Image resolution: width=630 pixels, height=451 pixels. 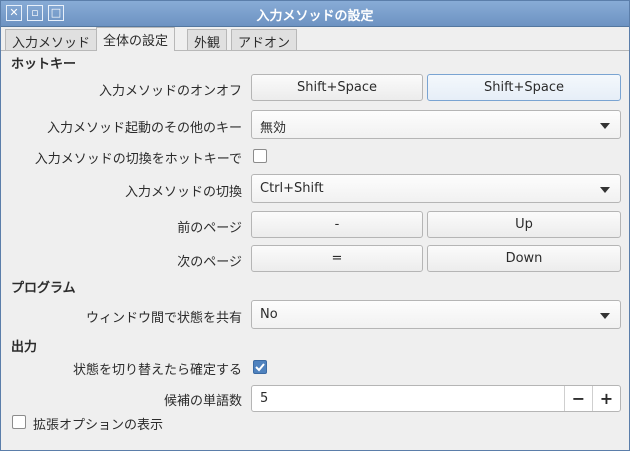 What do you see at coordinates (436, 398) in the screenshot?
I see `candidate-count-spinbox: 5 − +` at bounding box center [436, 398].